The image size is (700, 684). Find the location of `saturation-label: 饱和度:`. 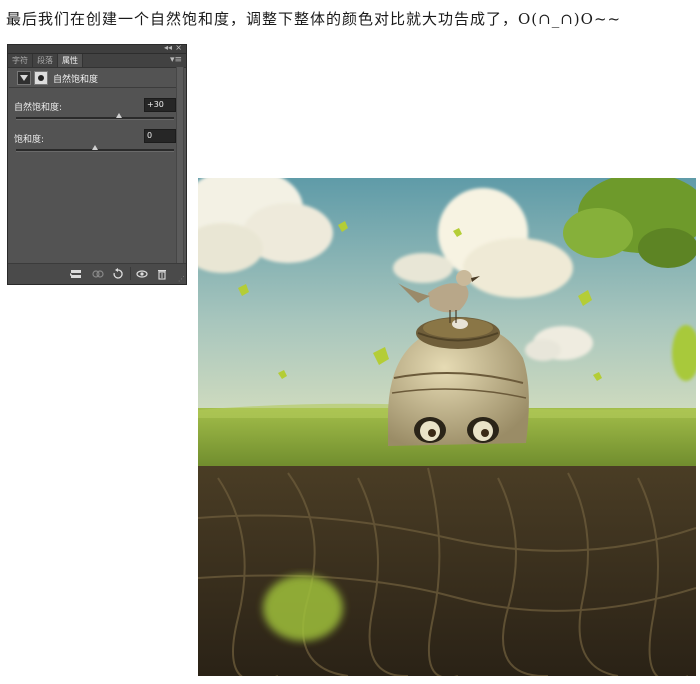

saturation-label: 饱和度: is located at coordinates (29, 140).